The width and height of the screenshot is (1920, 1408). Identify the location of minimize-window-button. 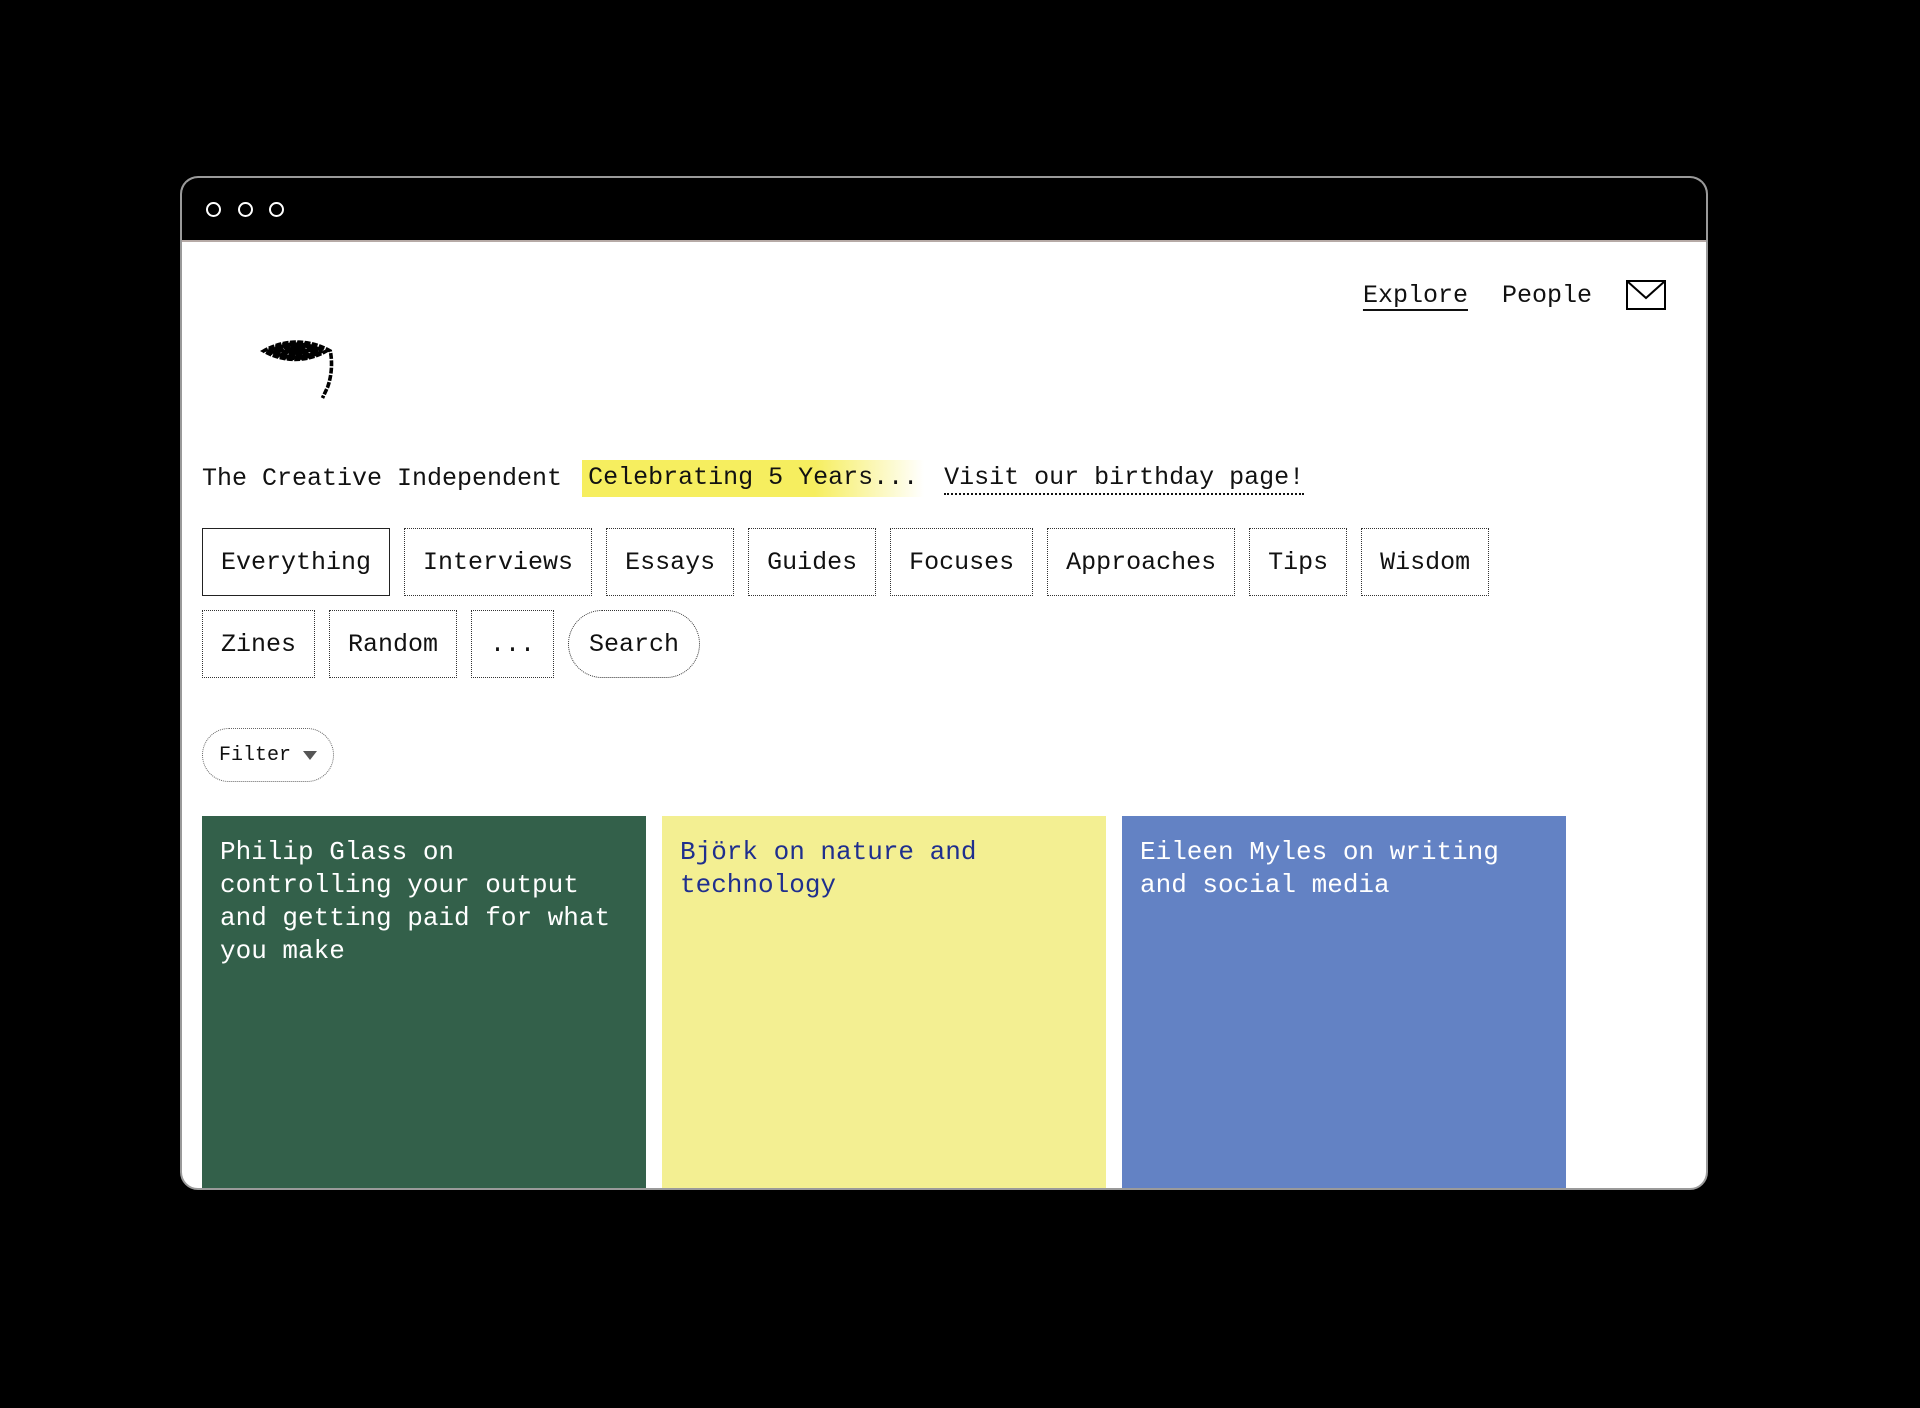
(245, 209).